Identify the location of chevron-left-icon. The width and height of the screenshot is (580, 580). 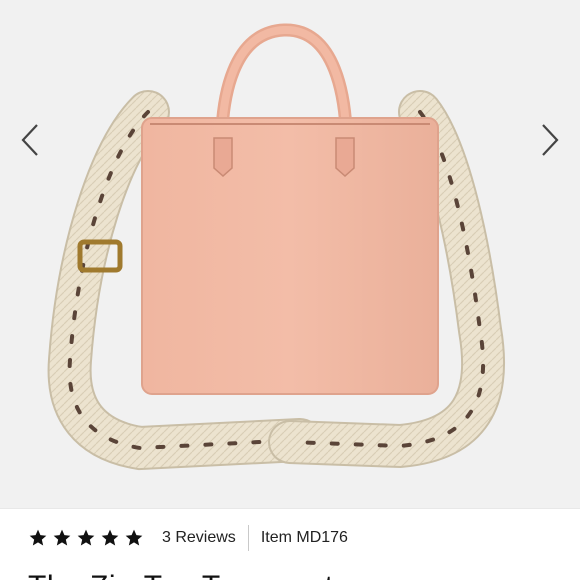
(29, 140).